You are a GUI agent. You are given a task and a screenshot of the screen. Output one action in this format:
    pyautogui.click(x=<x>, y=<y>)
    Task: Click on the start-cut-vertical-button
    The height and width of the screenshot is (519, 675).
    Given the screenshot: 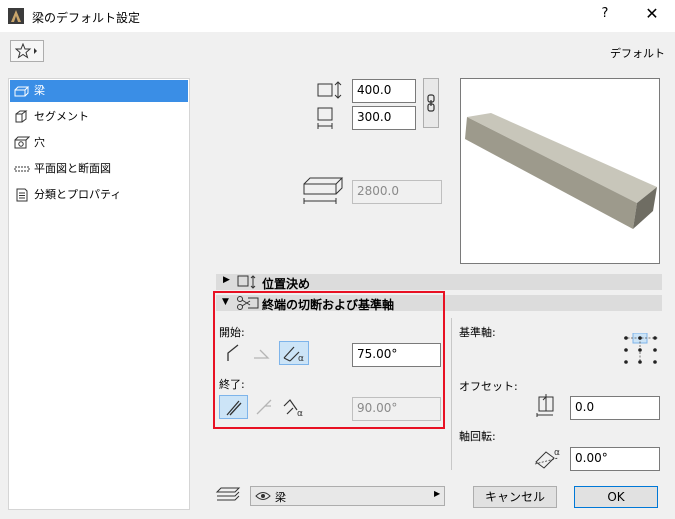 What is the action you would take?
    pyautogui.click(x=234, y=353)
    